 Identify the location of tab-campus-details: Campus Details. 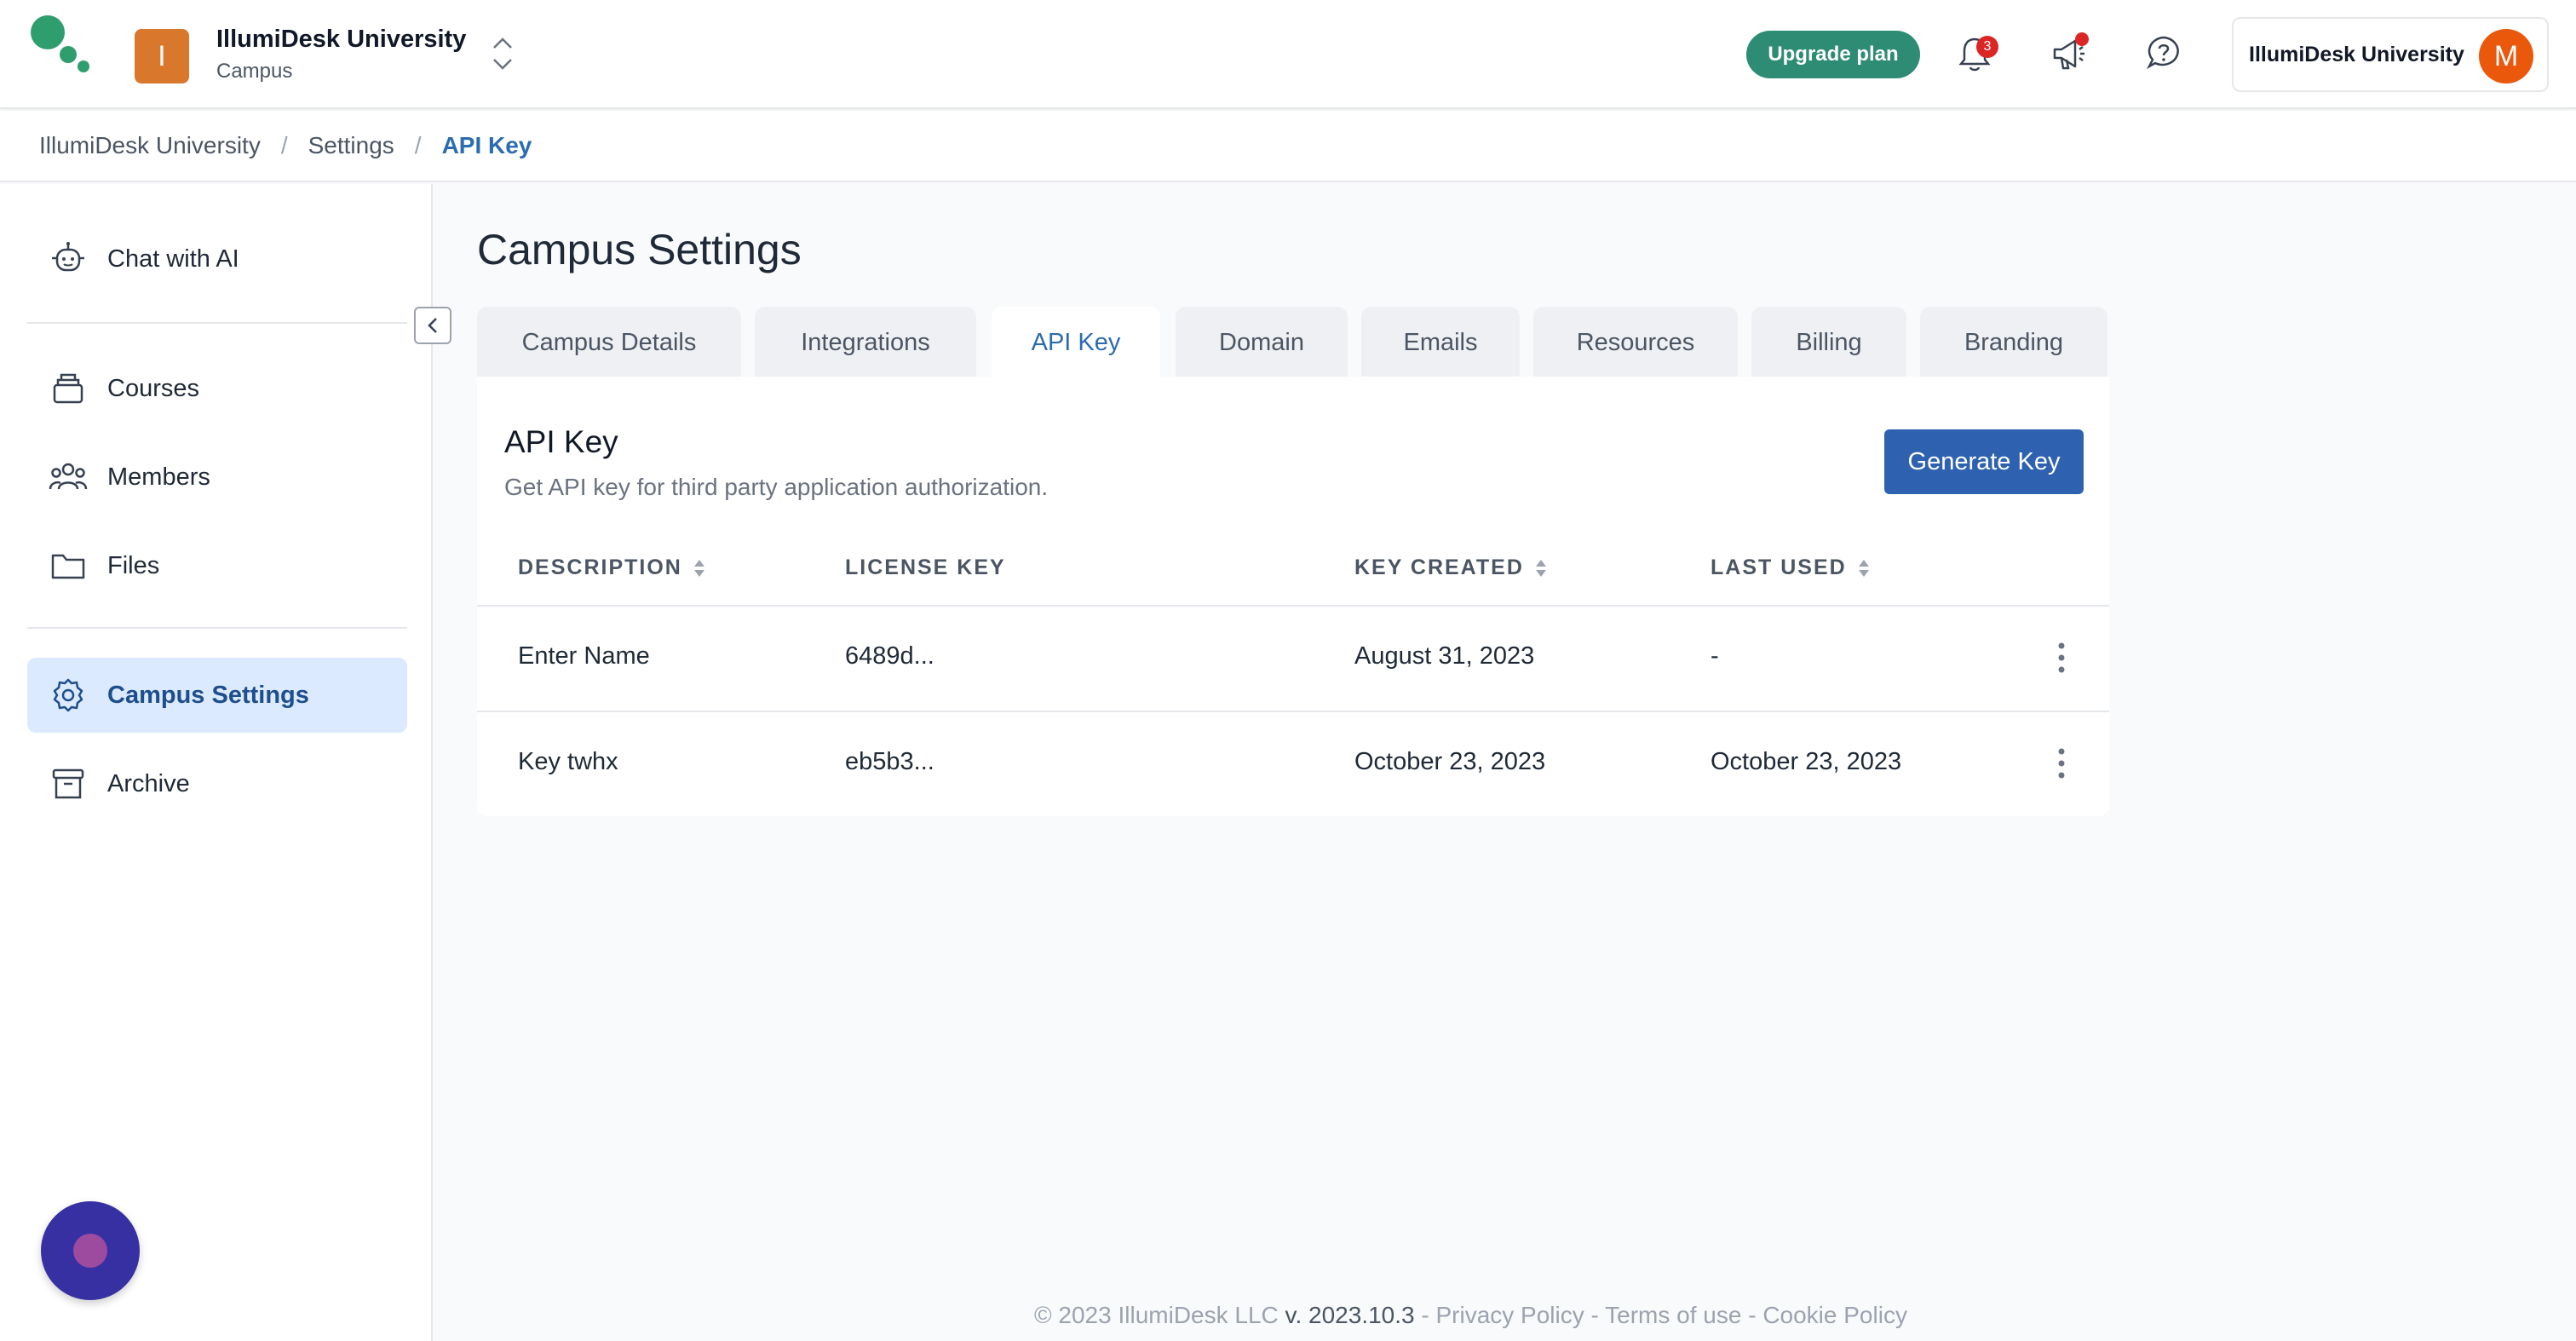
(609, 343).